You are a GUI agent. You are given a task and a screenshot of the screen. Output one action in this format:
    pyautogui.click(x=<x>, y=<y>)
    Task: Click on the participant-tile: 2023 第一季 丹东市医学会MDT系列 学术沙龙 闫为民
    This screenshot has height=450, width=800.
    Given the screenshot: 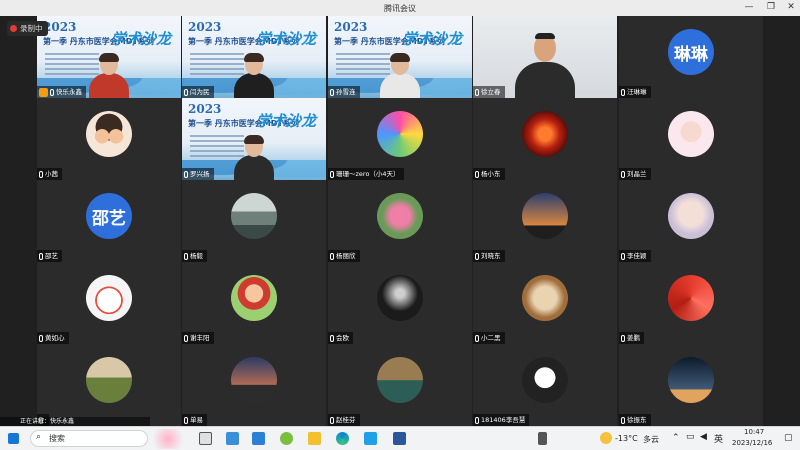 What is the action you would take?
    pyautogui.click(x=254, y=57)
    